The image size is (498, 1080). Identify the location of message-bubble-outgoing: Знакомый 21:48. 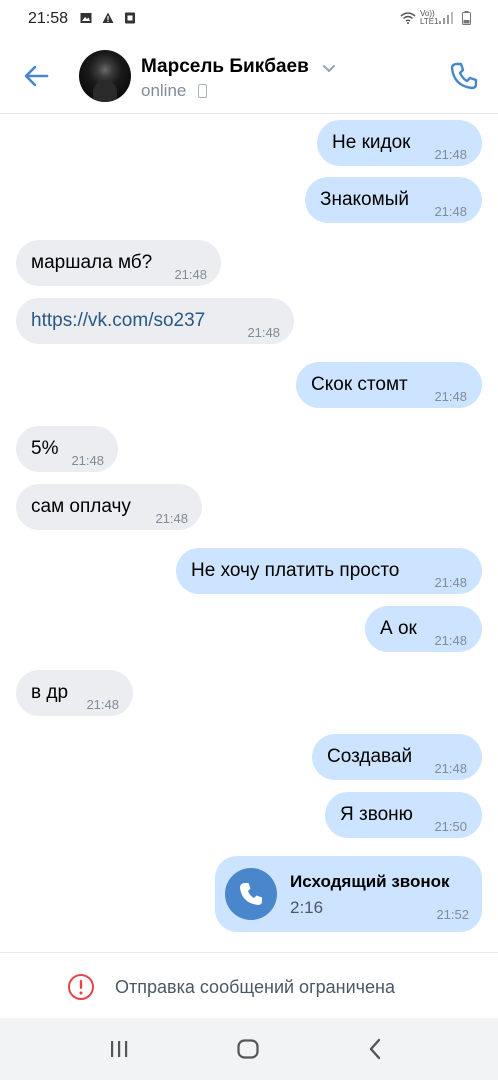
(393, 200).